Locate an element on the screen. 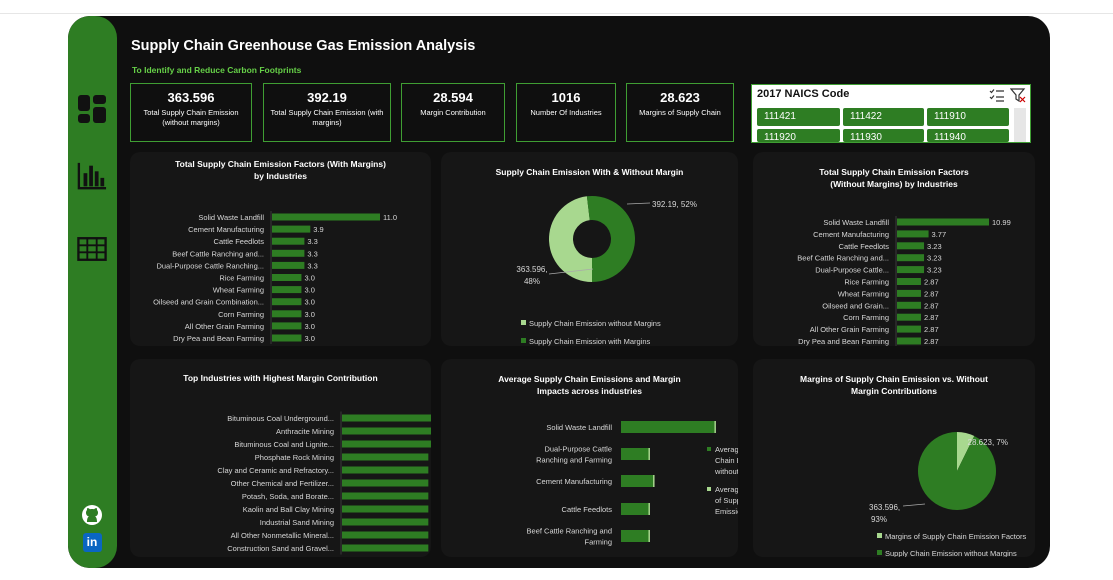 This screenshot has width=1113, height=580. slicer-item: 111422 is located at coordinates (883, 117).